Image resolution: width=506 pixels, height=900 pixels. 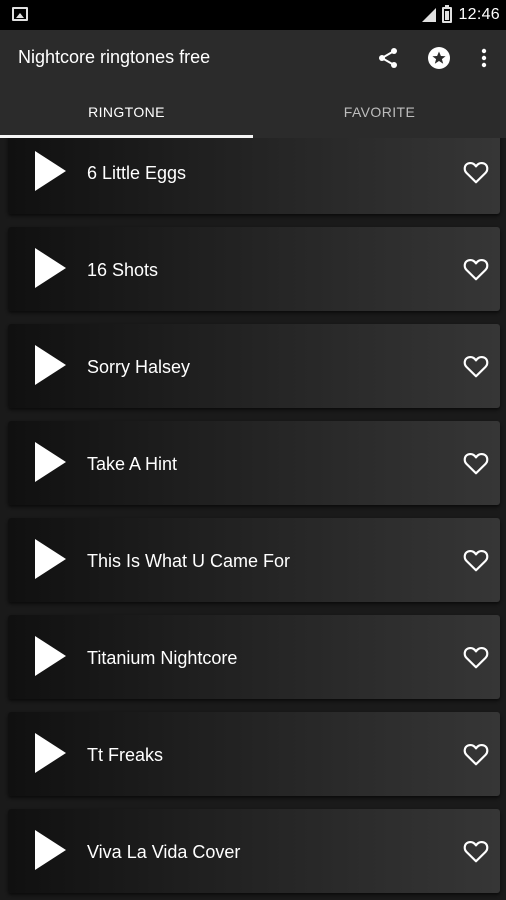 I want to click on ringtone-item: This Is What U Came For, so click(x=254, y=560).